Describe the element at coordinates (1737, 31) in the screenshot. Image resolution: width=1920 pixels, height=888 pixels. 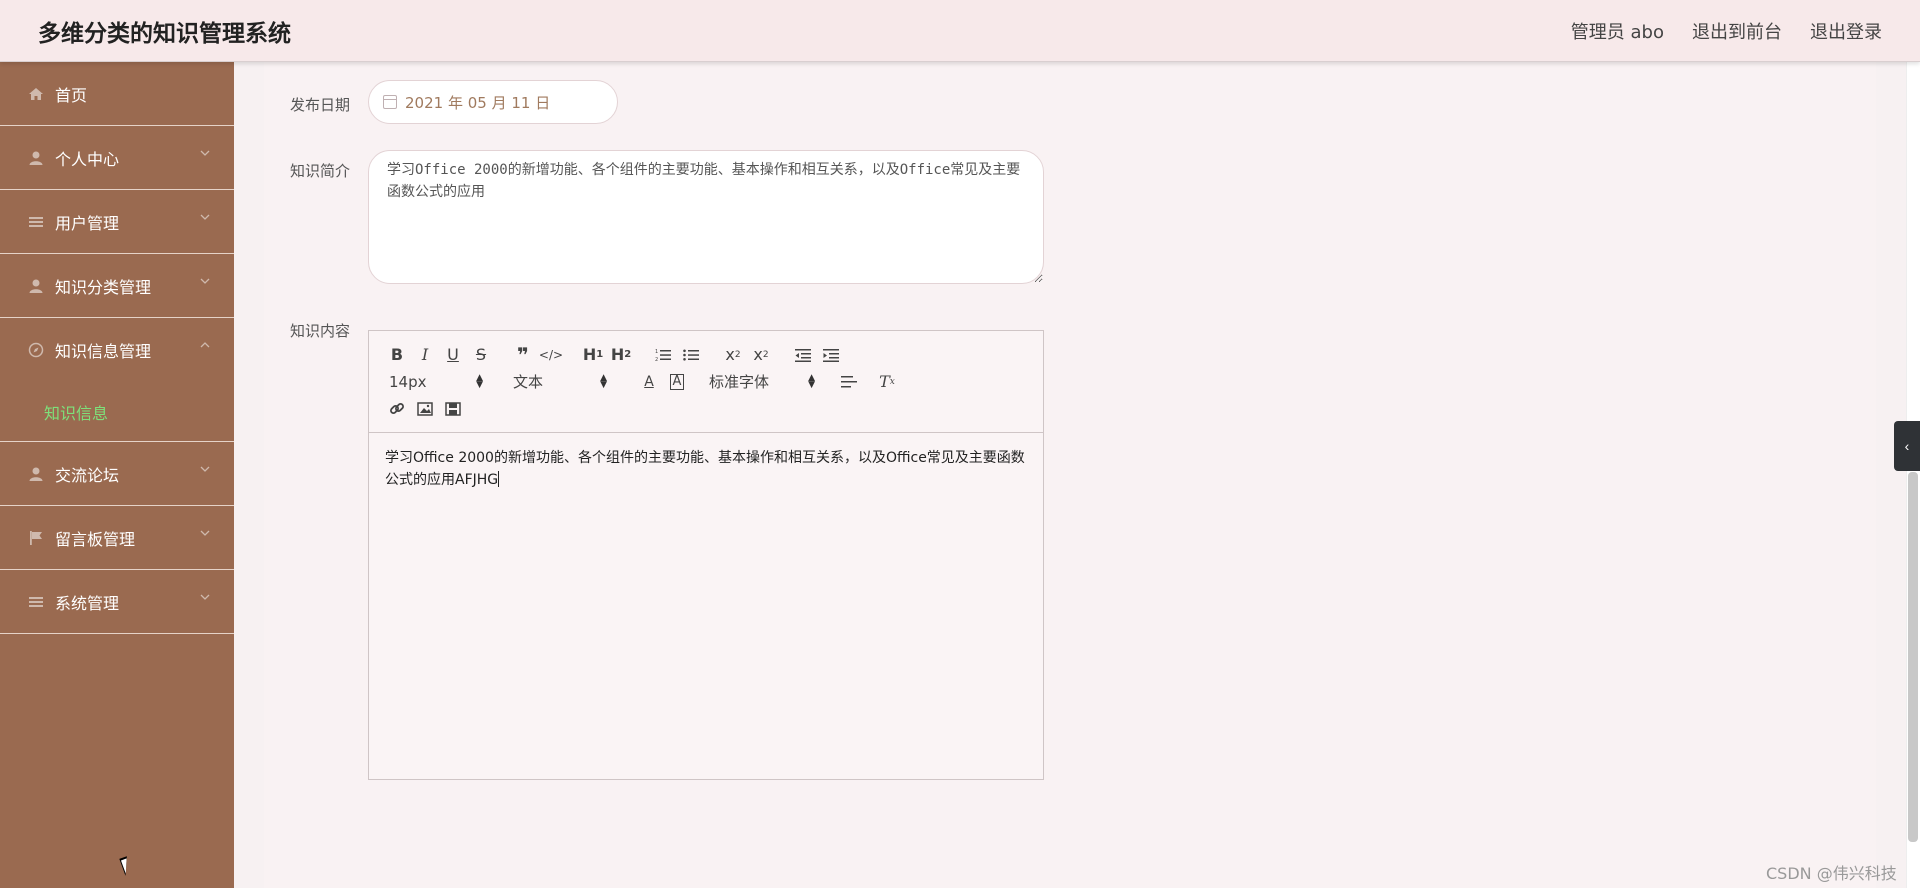
I see `back-to-front-link: 退出到前台` at that location.